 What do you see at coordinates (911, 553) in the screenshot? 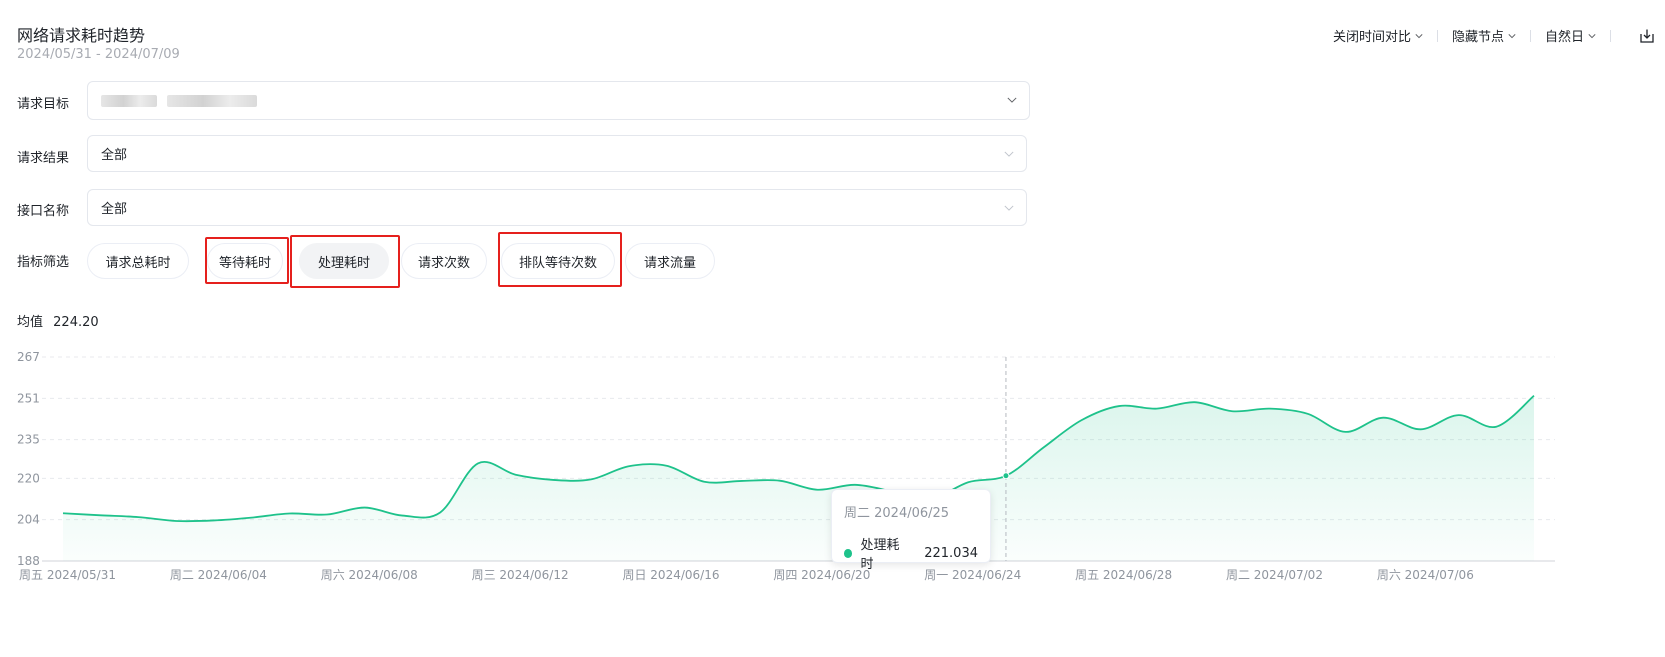
I see `tooltip-row: 处理耗时 221.034` at bounding box center [911, 553].